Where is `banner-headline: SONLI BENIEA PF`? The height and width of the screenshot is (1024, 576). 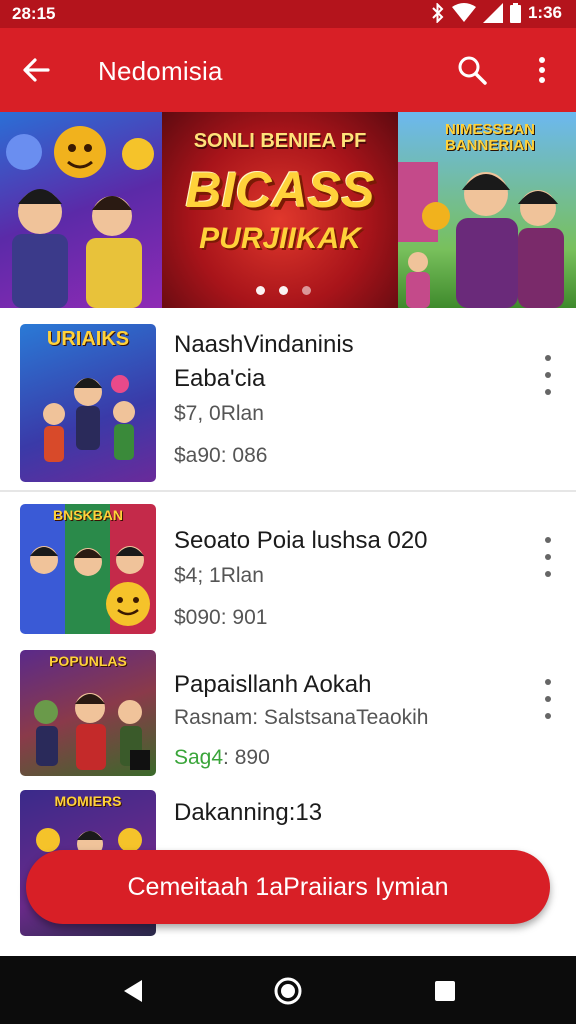
banner-headline: SONLI BENIEA PF is located at coordinates (280, 141).